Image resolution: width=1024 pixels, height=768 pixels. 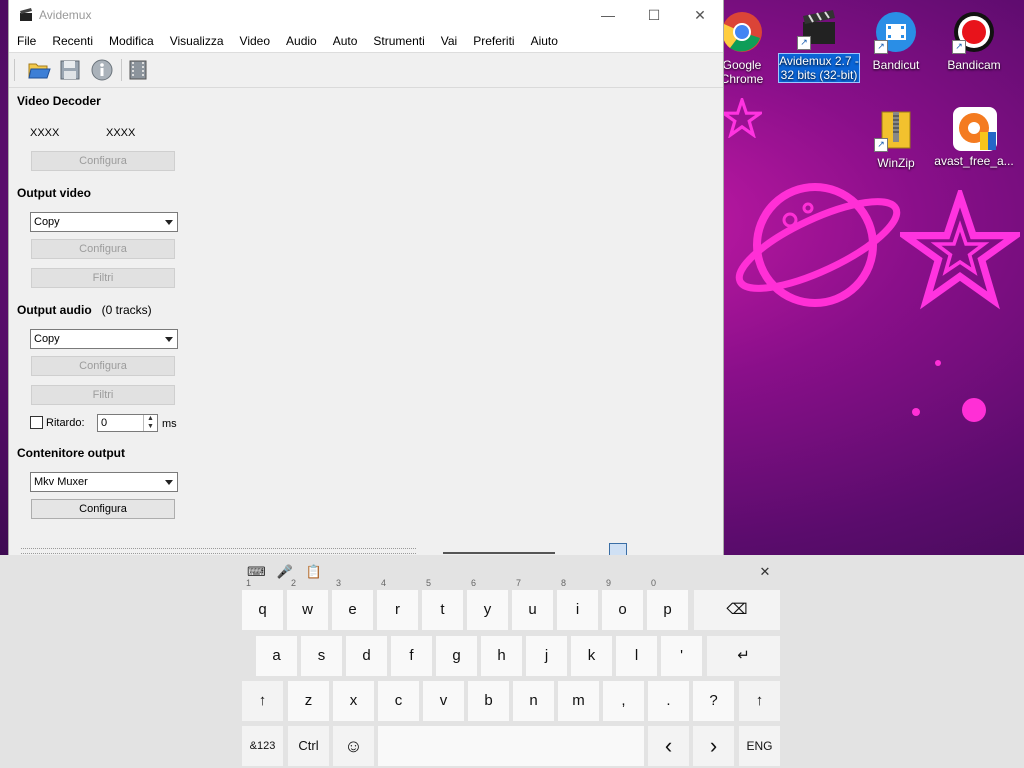 I want to click on key-o: 9o, so click(x=622, y=604).